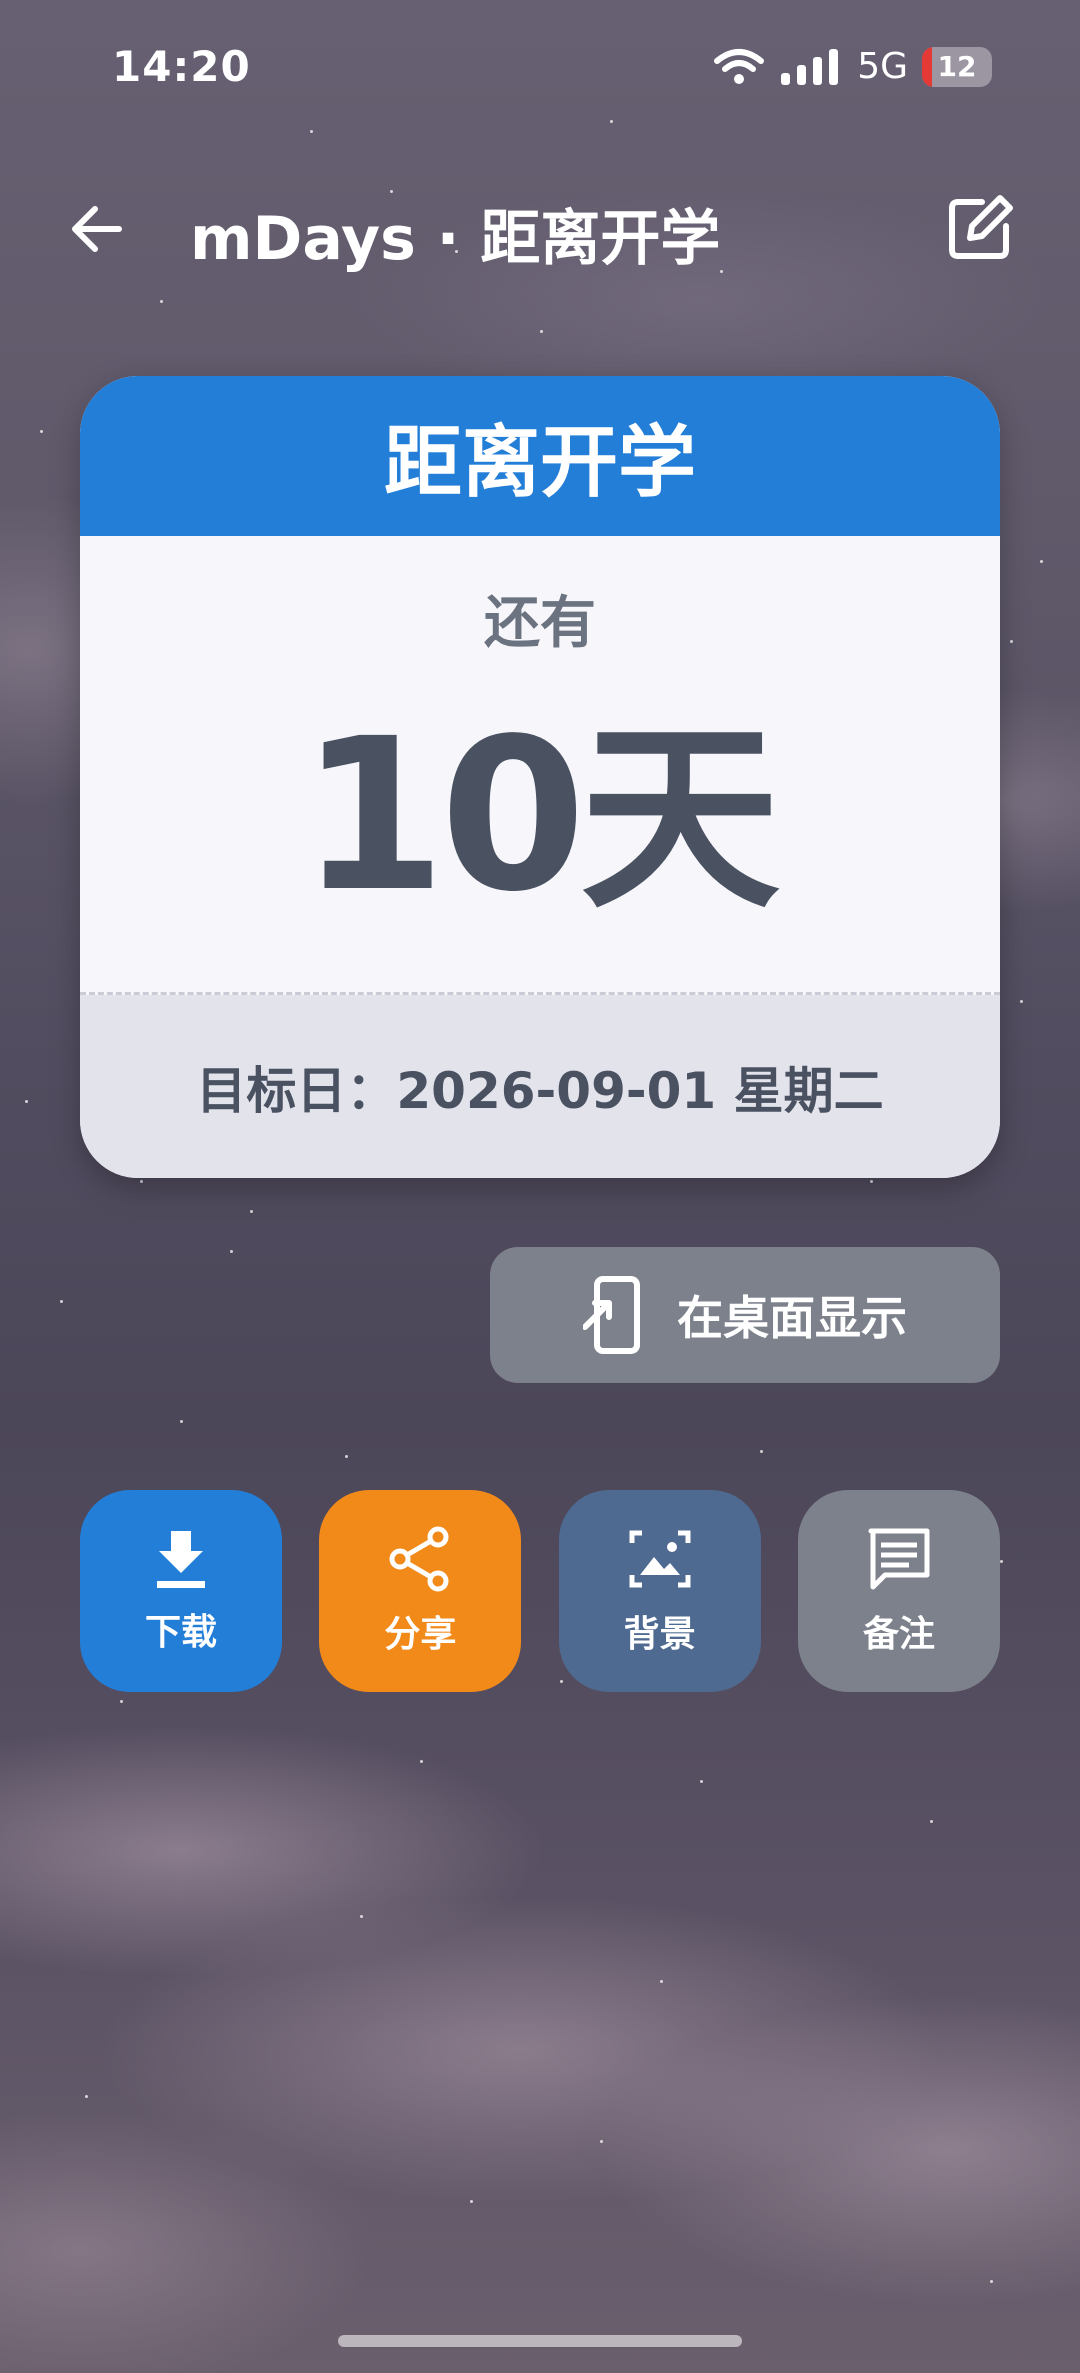 This screenshot has width=1080, height=2373. I want to click on days-unit: 天, so click(680, 819).